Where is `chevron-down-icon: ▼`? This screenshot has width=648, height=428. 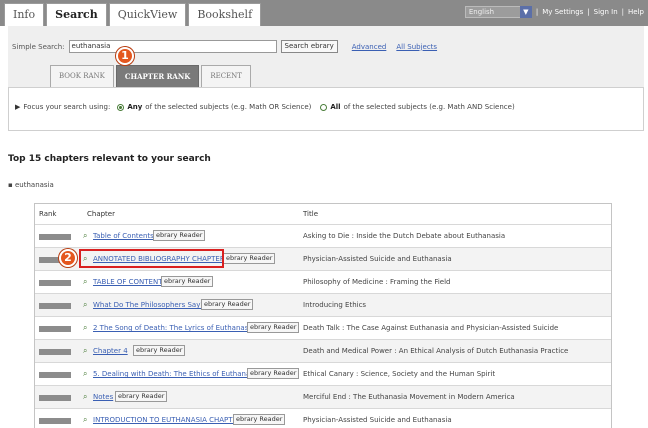
chevron-down-icon: ▼ is located at coordinates (525, 12).